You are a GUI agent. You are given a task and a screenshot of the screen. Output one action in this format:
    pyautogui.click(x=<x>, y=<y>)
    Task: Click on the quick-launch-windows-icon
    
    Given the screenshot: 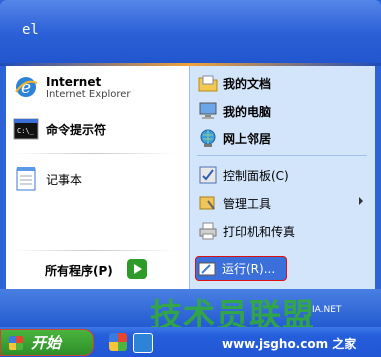 What is the action you would take?
    pyautogui.click(x=118, y=342)
    